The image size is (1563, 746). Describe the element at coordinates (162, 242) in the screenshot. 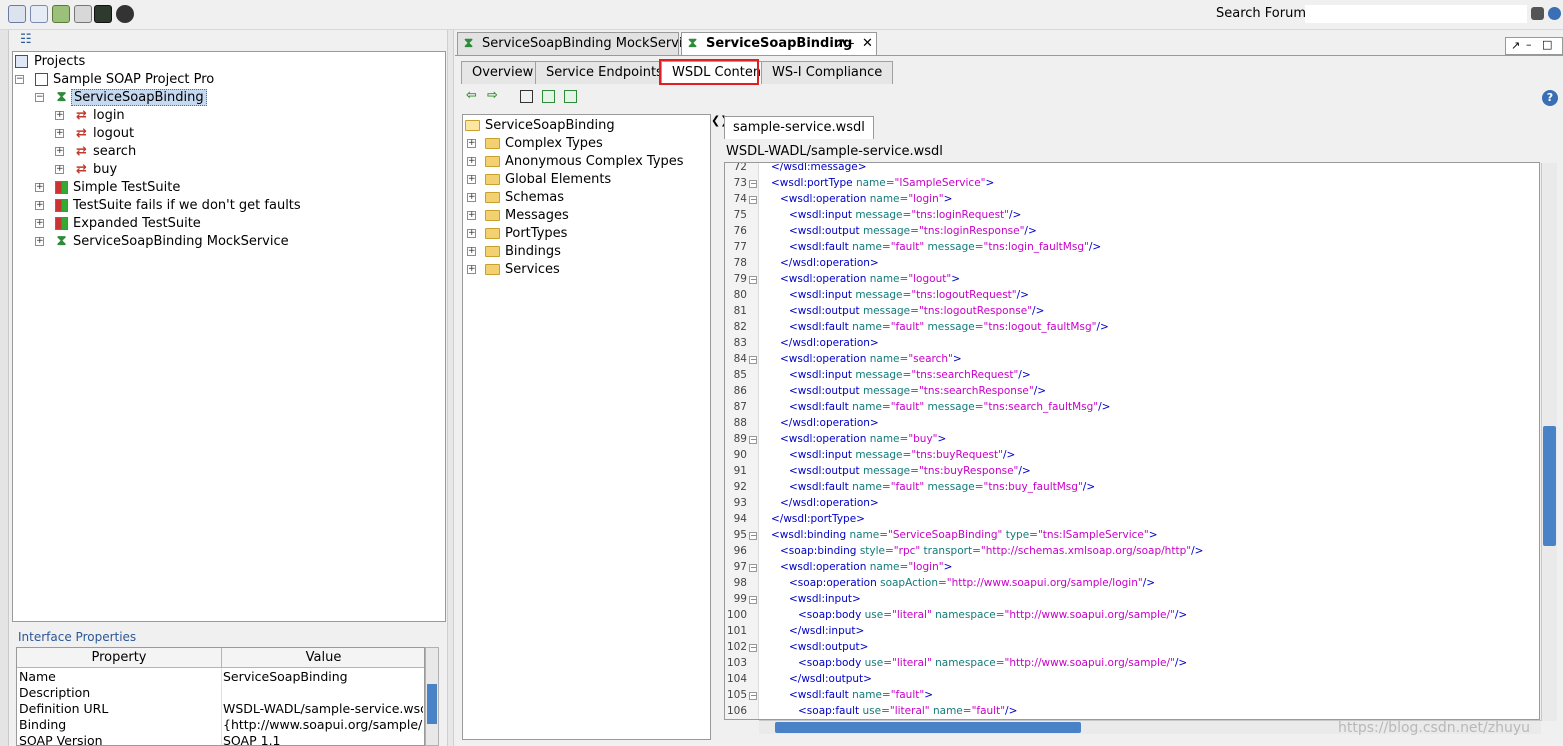

I see `mockservice-node: + ⧗ ServiceSoapBinding MockService` at that location.